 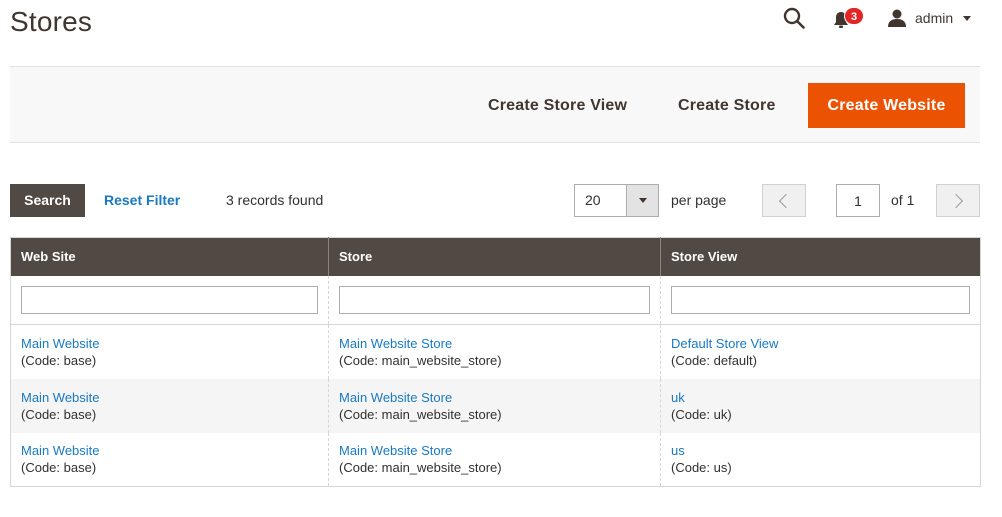 I want to click on web-site-filter-input, so click(x=169, y=299).